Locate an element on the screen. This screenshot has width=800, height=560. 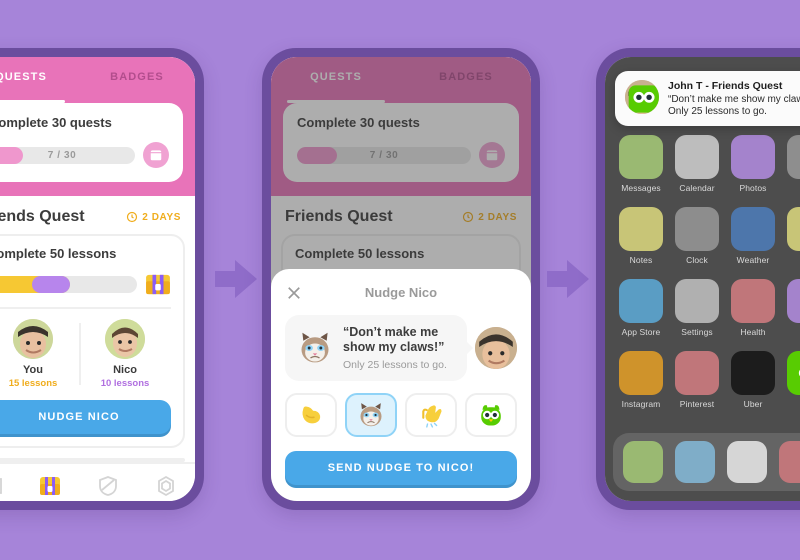
app-icon-calendar: Calendar is located at coordinates (697, 164).